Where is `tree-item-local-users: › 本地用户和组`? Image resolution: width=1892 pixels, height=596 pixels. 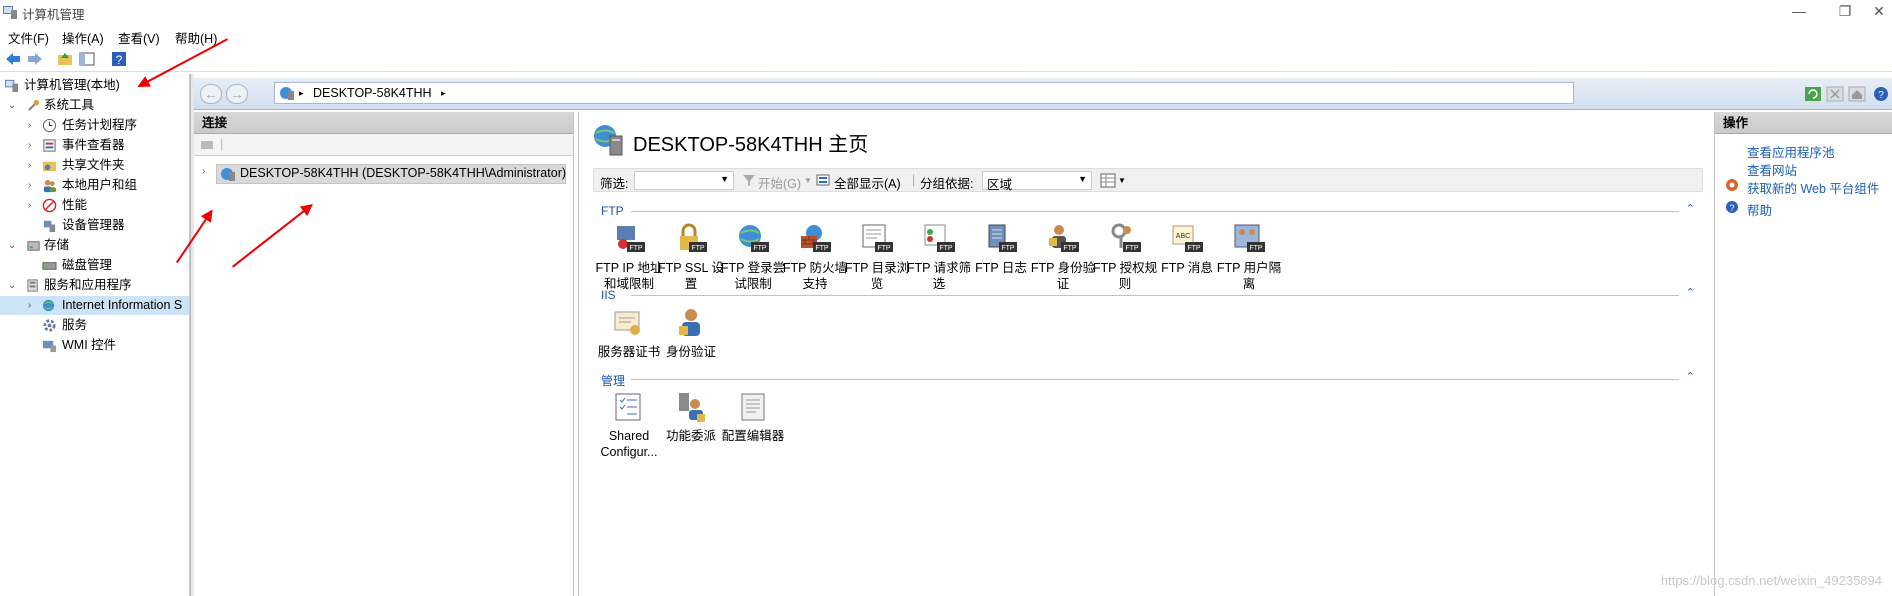
tree-item-local-users: › 本地用户和组 is located at coordinates (94, 185).